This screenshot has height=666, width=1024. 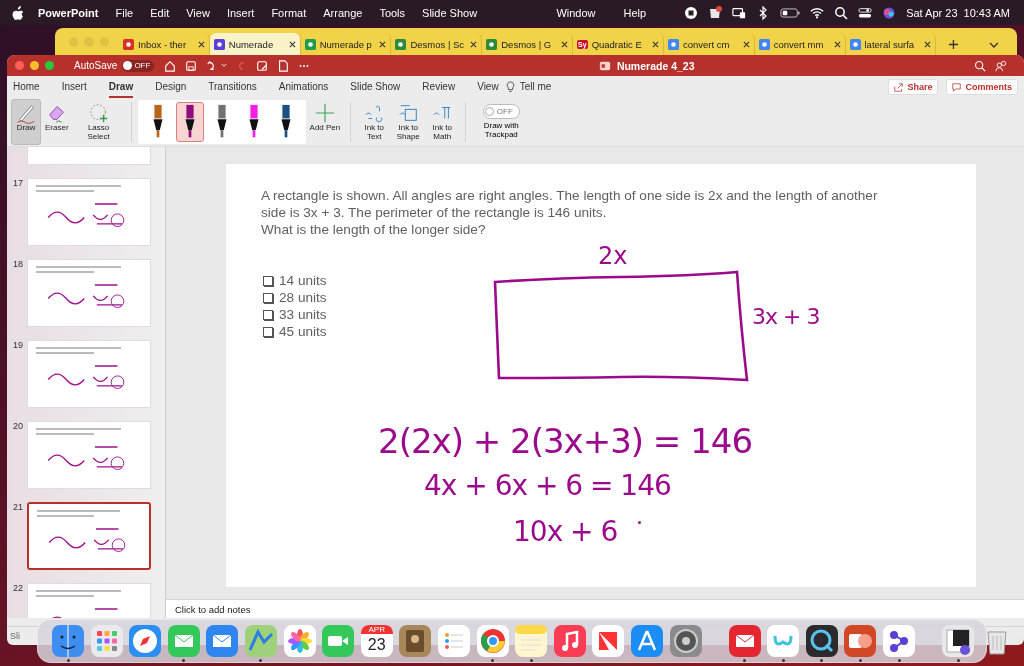 I want to click on menu-item: Window, so click(x=576, y=12).